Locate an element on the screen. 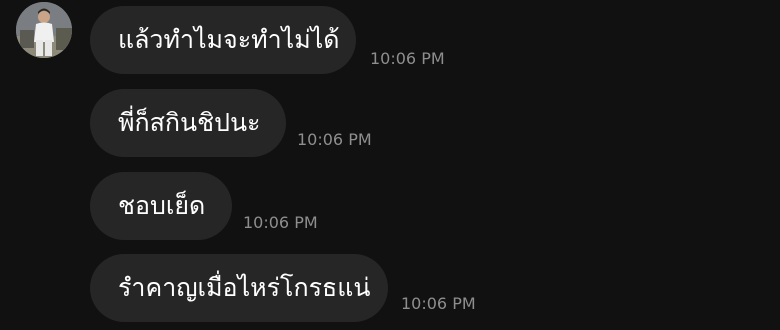  message-bubble: แล้วทำไมจะทำไม่ได้ is located at coordinates (223, 40).